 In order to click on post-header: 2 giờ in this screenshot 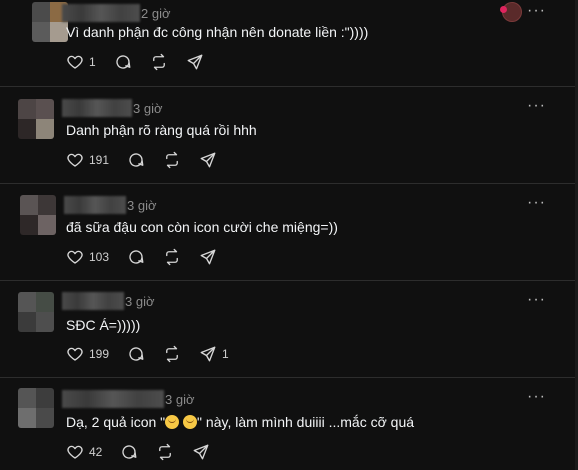, I will do `click(116, 13)`.